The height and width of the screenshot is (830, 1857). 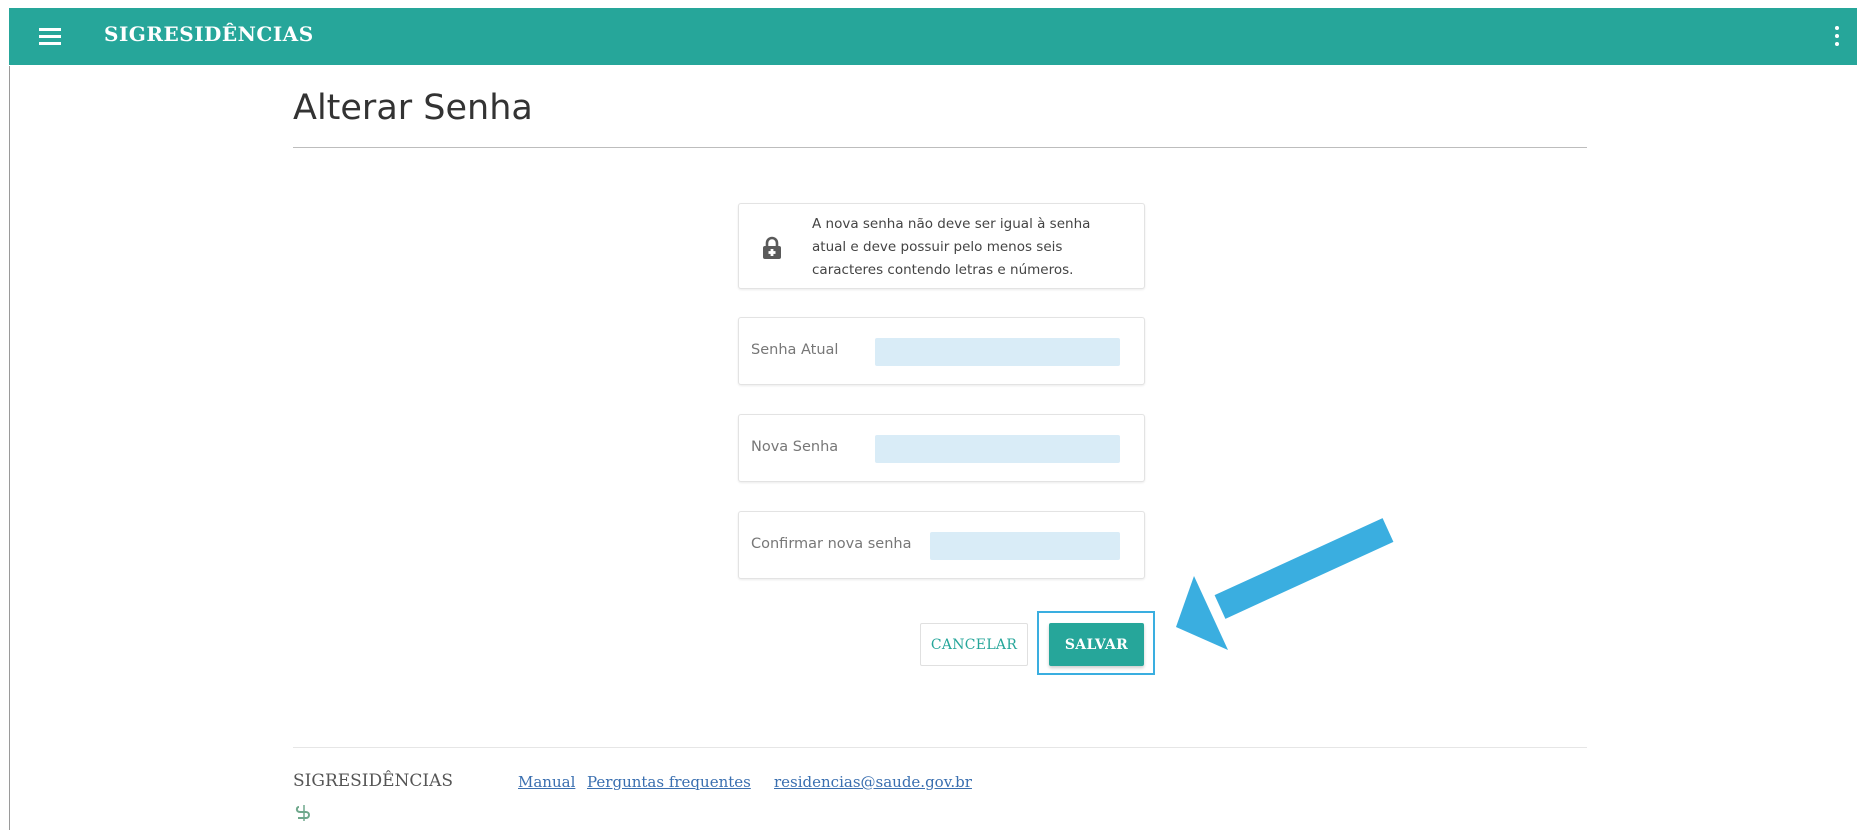 I want to click on footer-brand: SIGRESIDÊNCIAS, so click(x=373, y=781).